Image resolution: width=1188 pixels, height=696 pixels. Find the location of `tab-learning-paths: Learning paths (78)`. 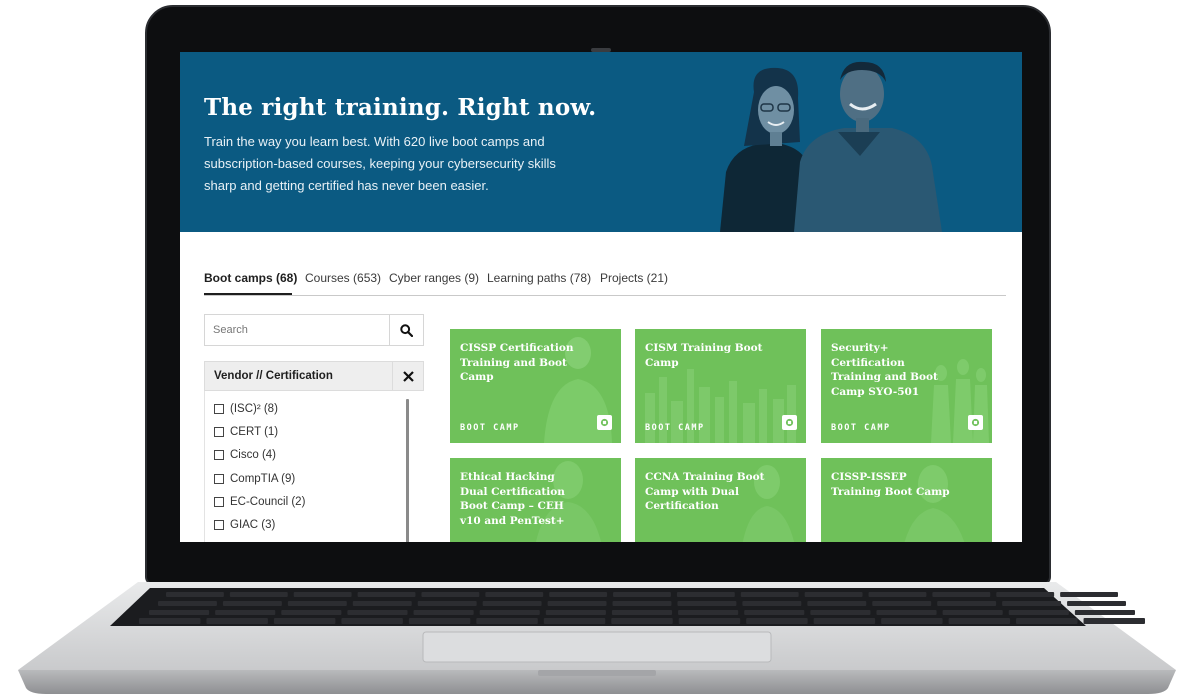

tab-learning-paths: Learning paths (78) is located at coordinates (539, 278).